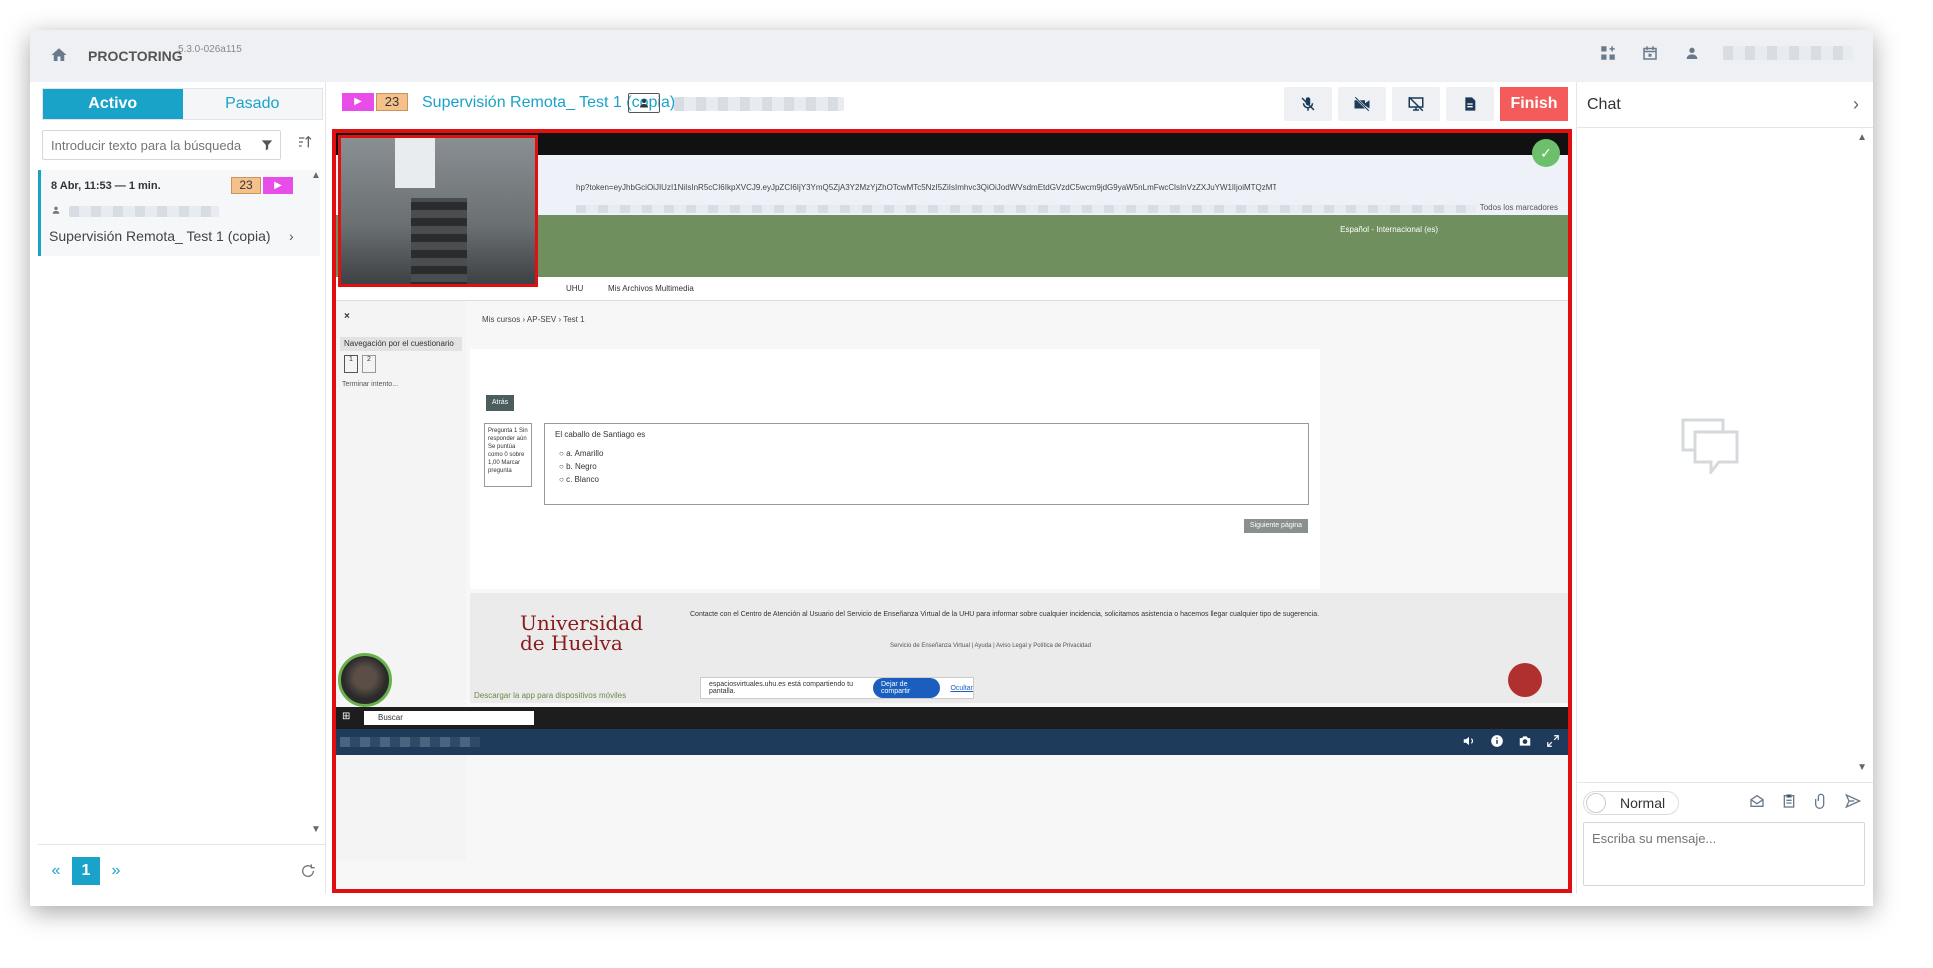  Describe the element at coordinates (651, 288) in the screenshot. I see `menu-item-archivos: Mis Archivos Multimedia` at that location.